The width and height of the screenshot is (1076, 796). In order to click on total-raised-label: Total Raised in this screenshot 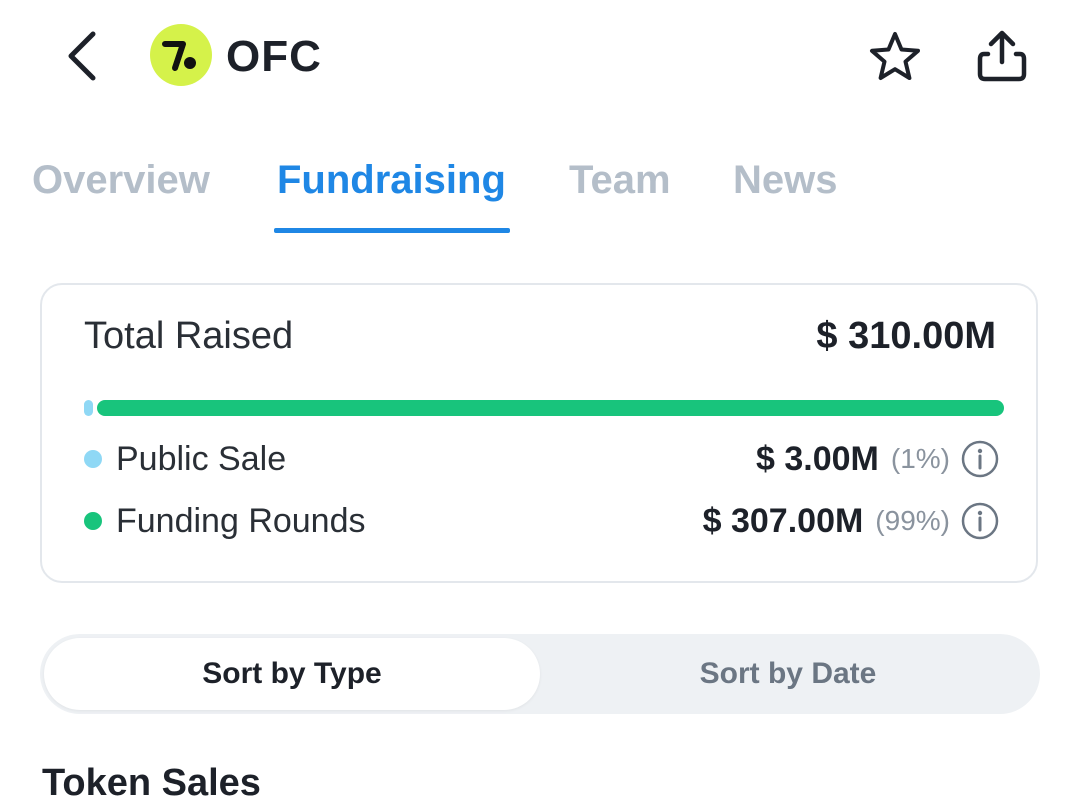, I will do `click(189, 336)`.